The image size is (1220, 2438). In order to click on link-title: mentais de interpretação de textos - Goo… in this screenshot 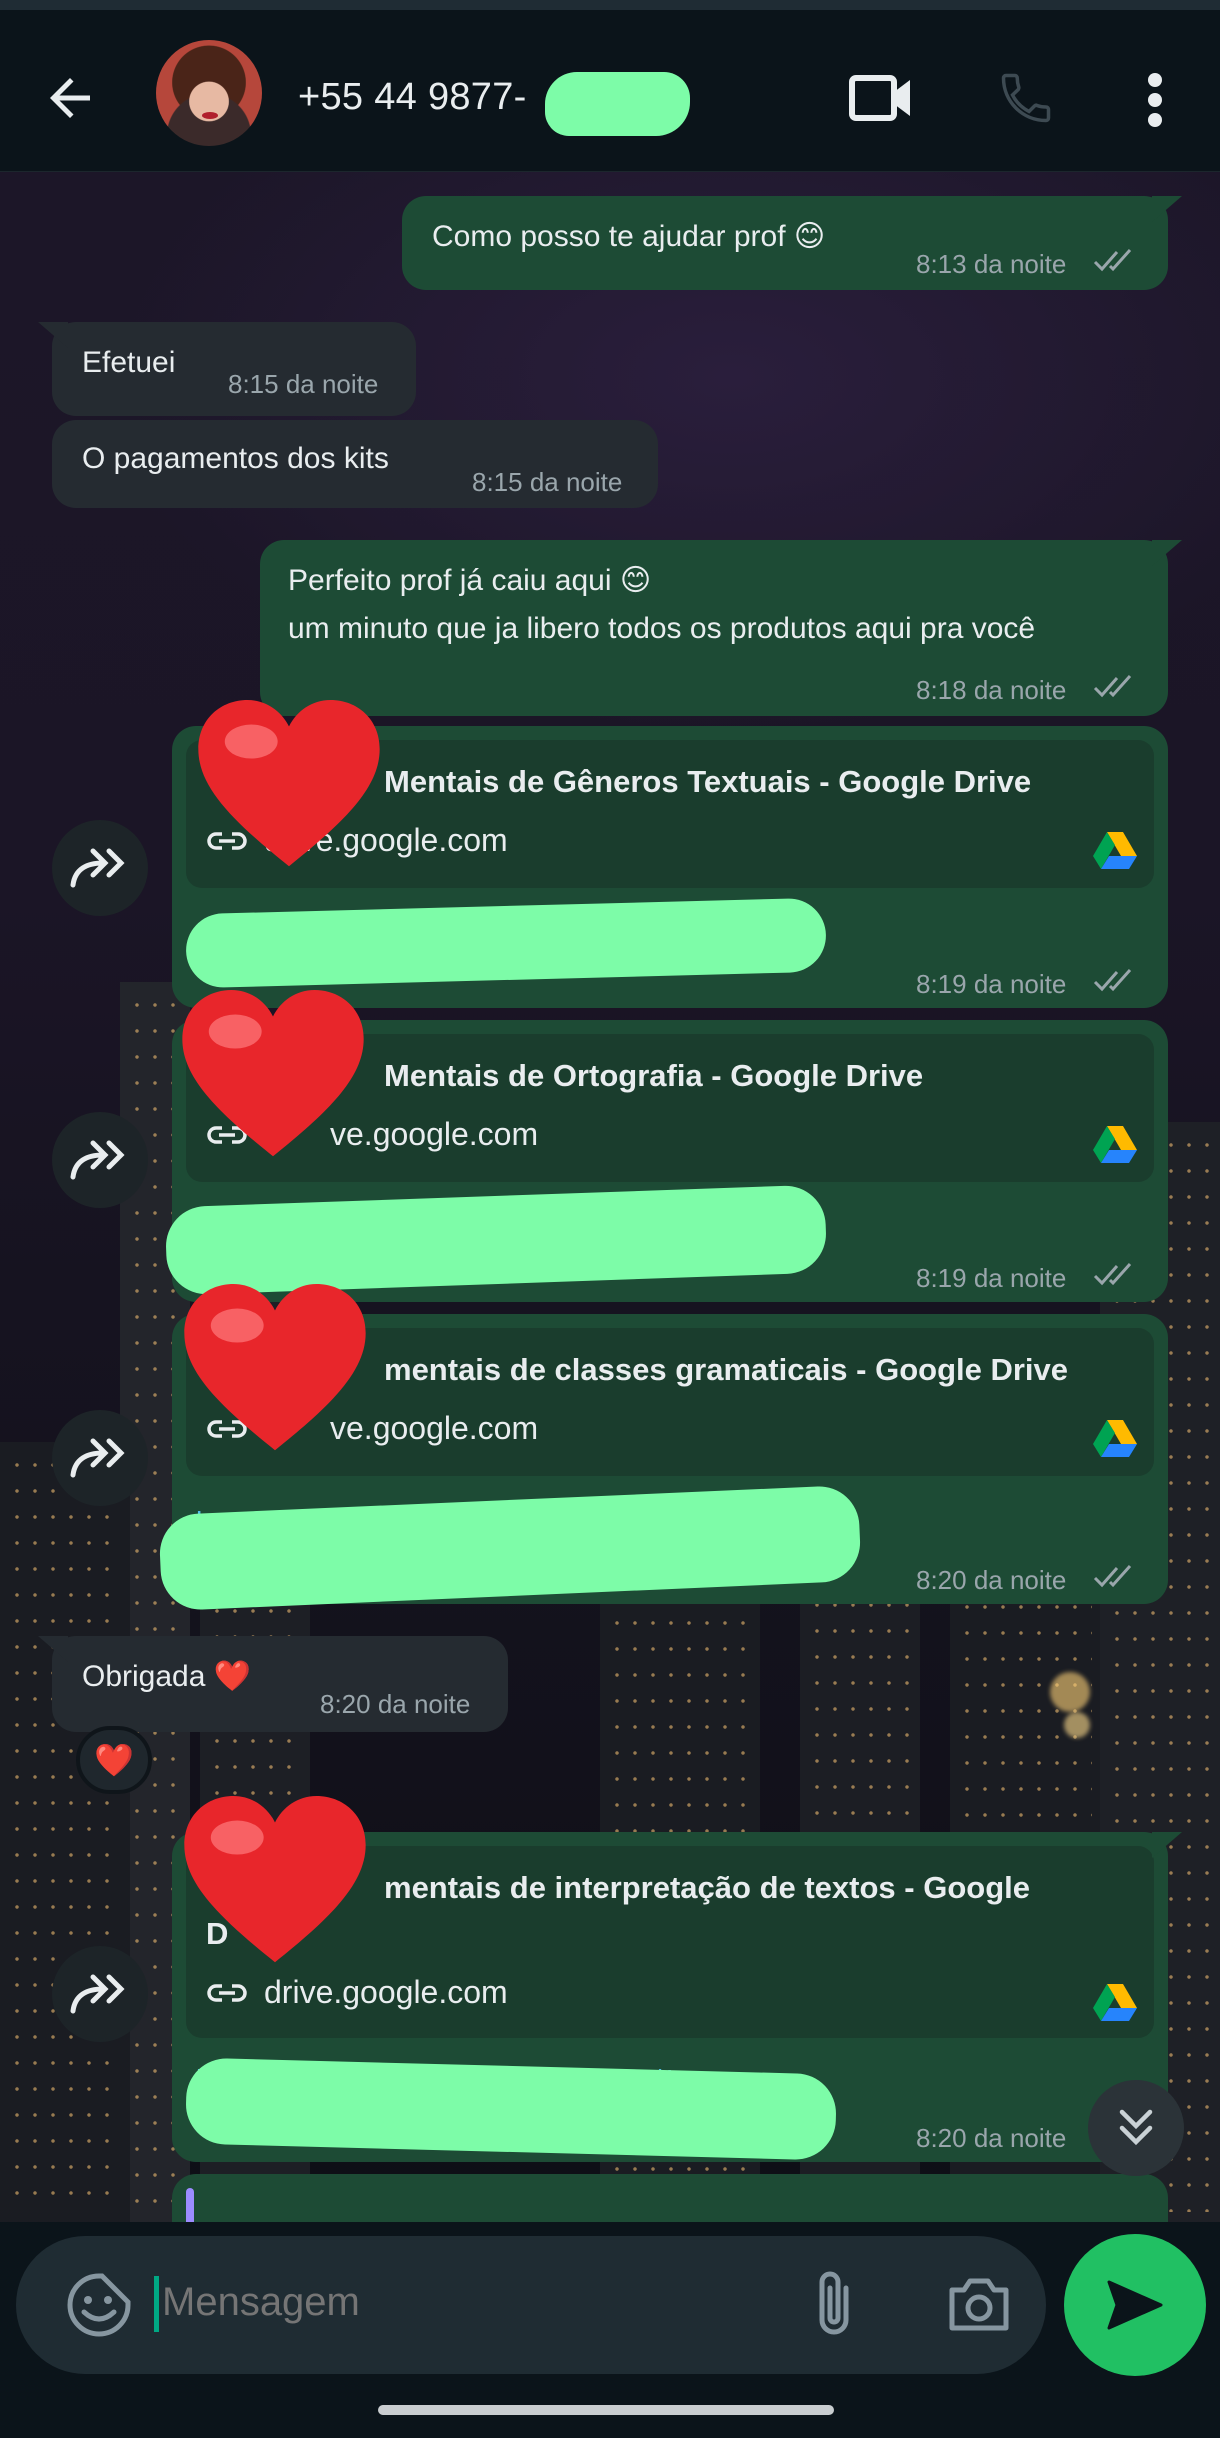, I will do `click(707, 1887)`.